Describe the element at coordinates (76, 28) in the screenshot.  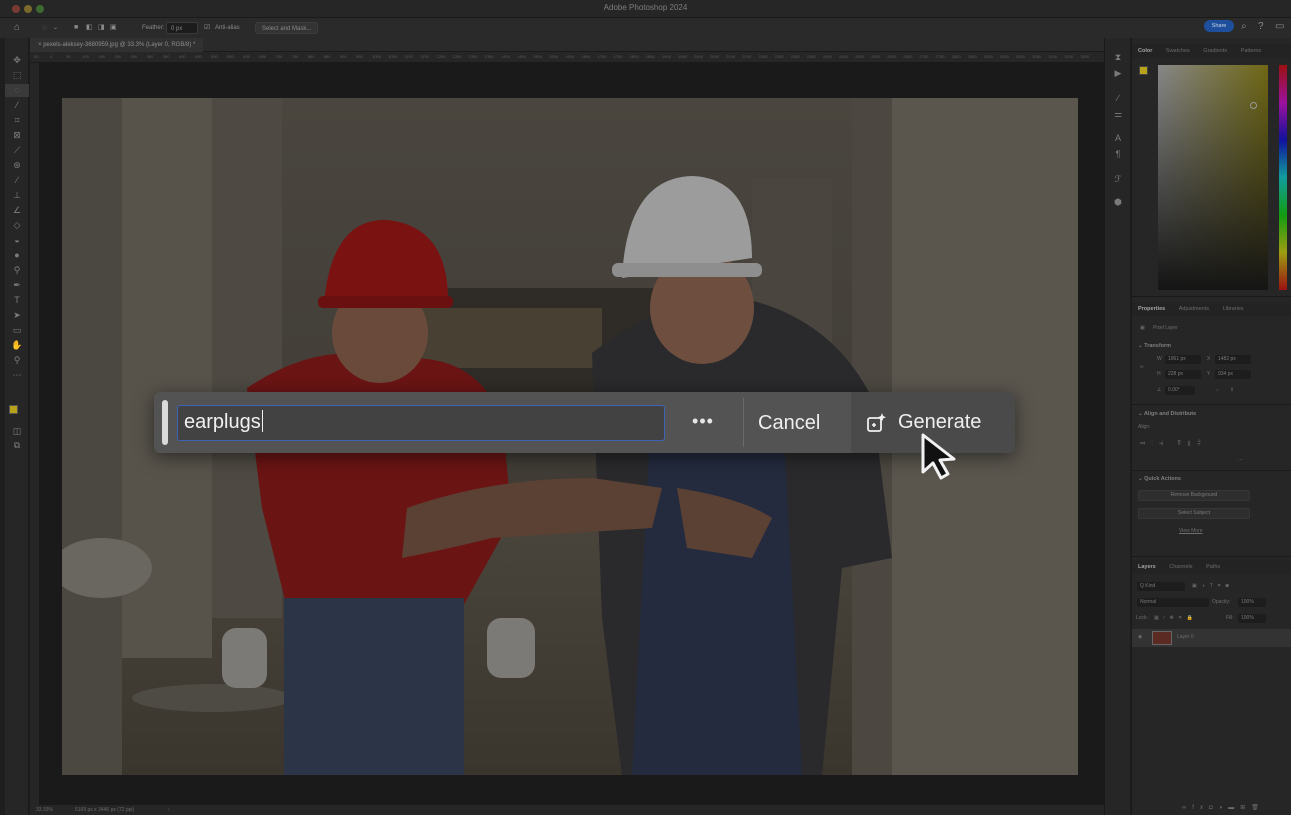
I see `new-selection-icon: ■` at that location.